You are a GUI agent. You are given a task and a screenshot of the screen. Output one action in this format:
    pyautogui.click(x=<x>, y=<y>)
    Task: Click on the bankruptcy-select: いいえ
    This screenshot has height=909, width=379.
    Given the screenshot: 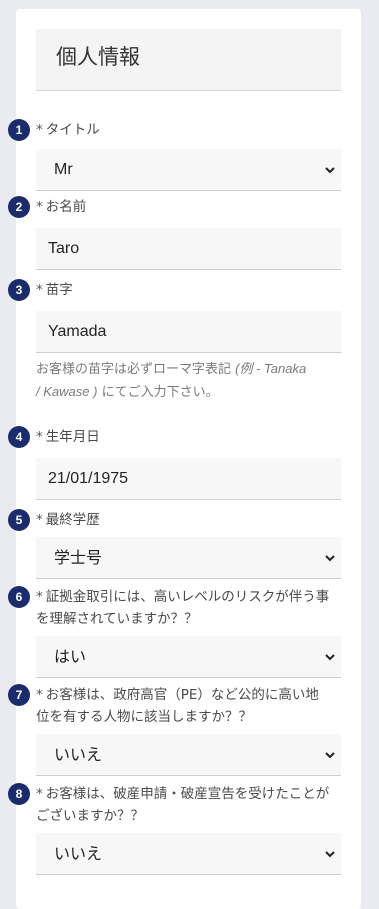 What is the action you would take?
    pyautogui.click(x=188, y=854)
    